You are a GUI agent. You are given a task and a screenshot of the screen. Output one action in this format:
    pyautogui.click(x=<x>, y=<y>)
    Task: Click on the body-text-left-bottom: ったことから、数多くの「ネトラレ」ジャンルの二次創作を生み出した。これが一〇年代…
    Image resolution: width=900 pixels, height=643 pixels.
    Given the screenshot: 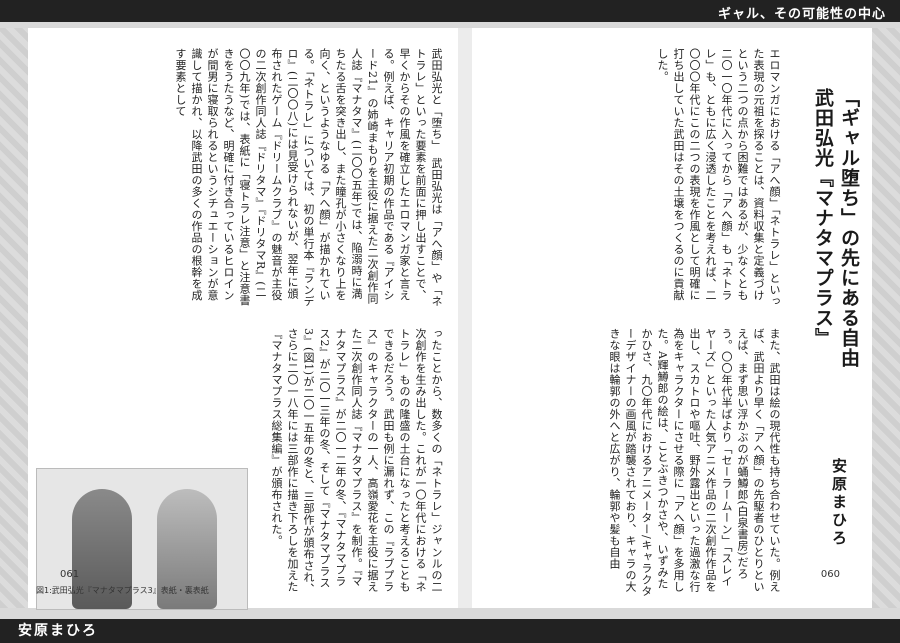 What is the action you would take?
    pyautogui.click(x=356, y=461)
    